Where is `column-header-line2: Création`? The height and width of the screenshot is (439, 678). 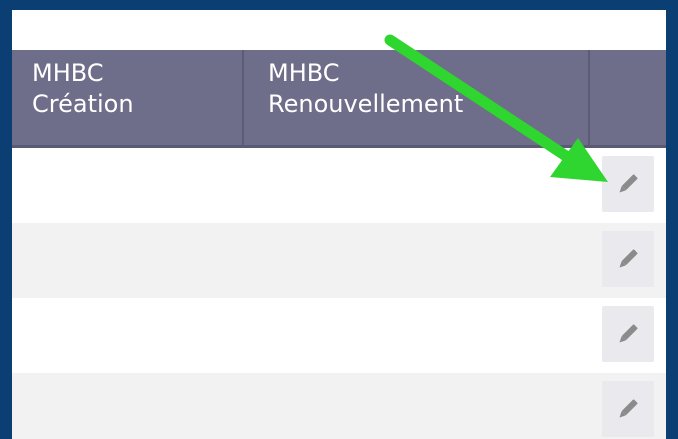 column-header-line2: Création is located at coordinates (83, 104).